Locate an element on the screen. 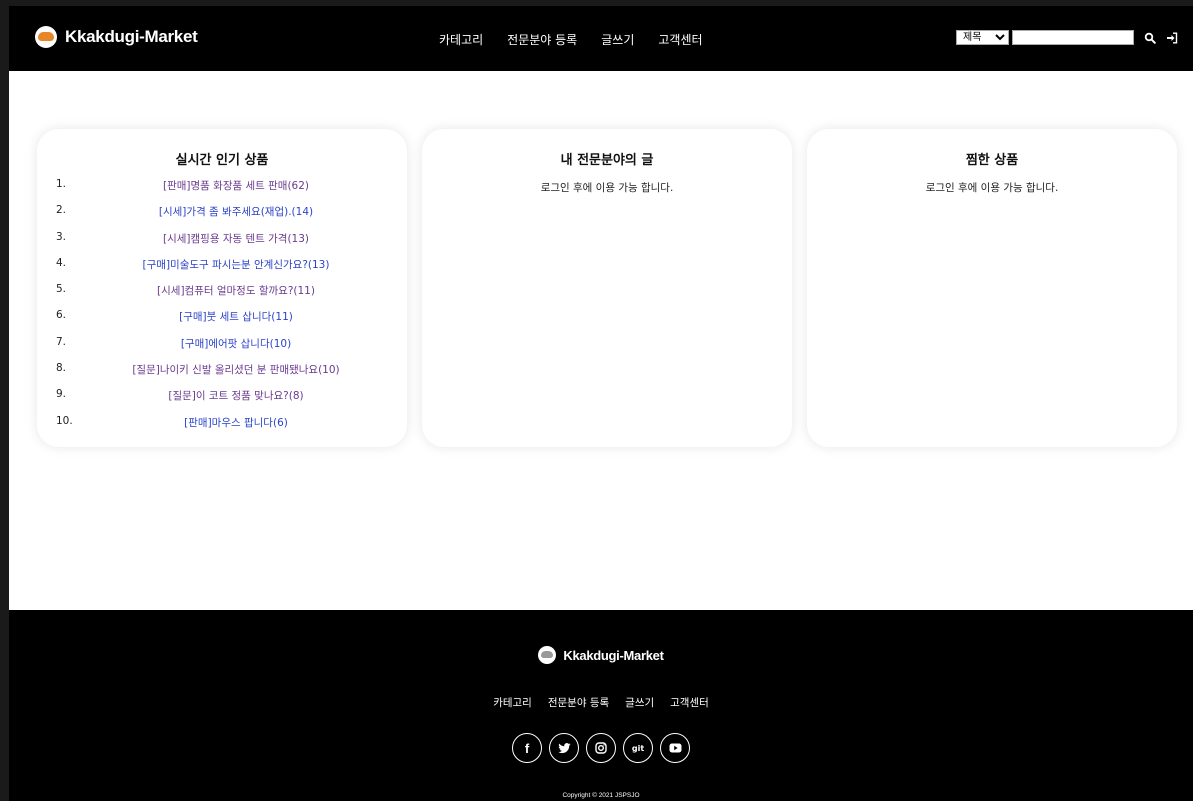 This screenshot has width=1193, height=801. git-icon: git is located at coordinates (638, 748).